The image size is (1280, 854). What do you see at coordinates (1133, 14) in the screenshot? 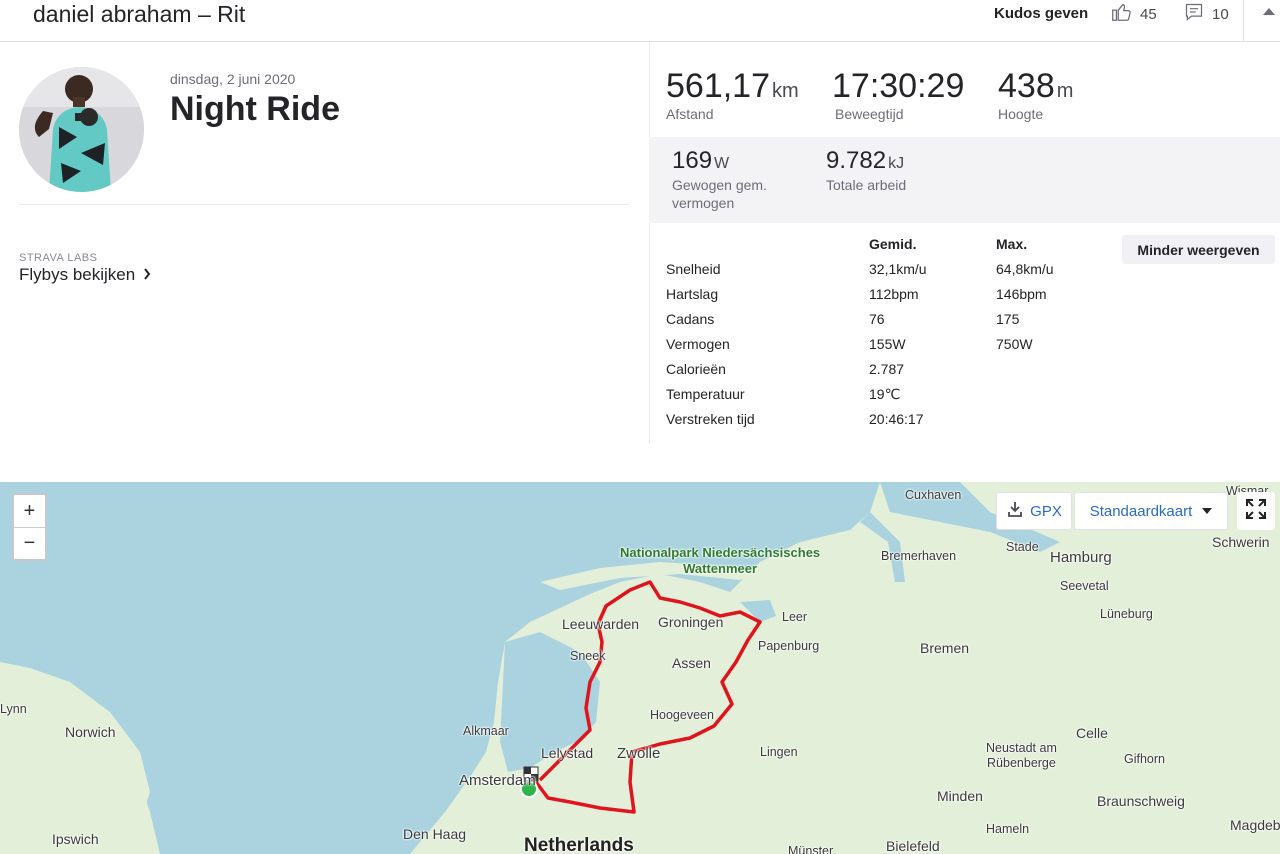
I see `kudos-count-button: 45` at bounding box center [1133, 14].